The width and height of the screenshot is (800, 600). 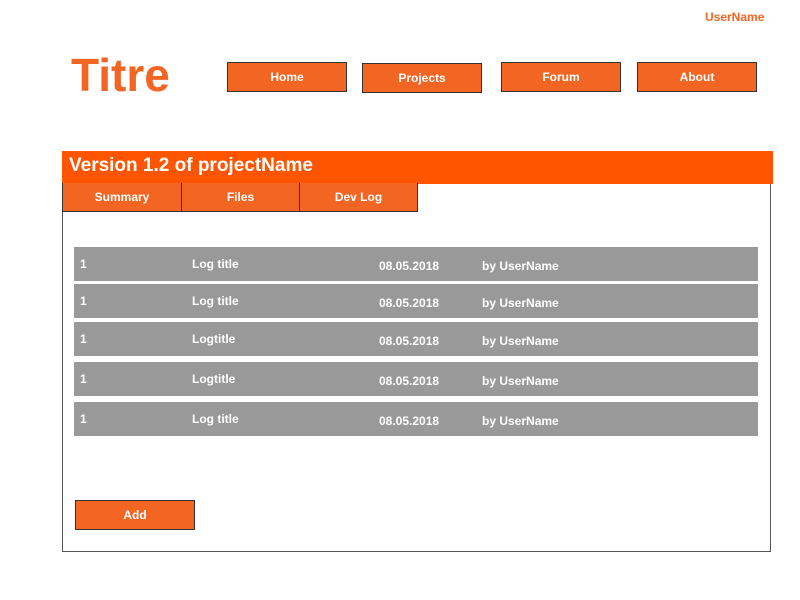 What do you see at coordinates (422, 78) in the screenshot?
I see `nav-projects-button: Projects` at bounding box center [422, 78].